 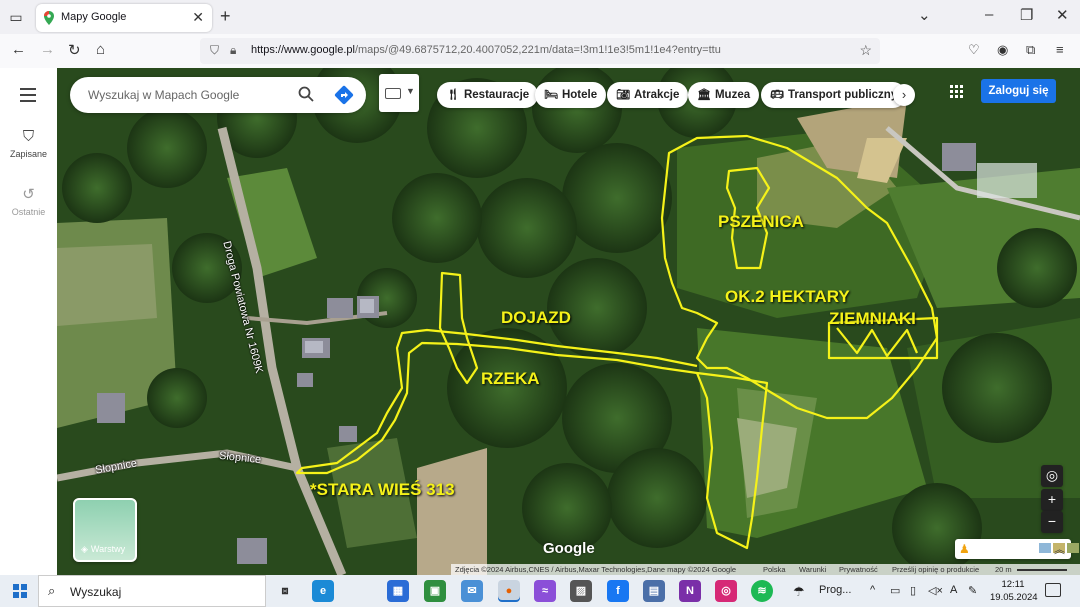 What do you see at coordinates (974, 50) in the screenshot?
I see `pocket-icon: ♡` at bounding box center [974, 50].